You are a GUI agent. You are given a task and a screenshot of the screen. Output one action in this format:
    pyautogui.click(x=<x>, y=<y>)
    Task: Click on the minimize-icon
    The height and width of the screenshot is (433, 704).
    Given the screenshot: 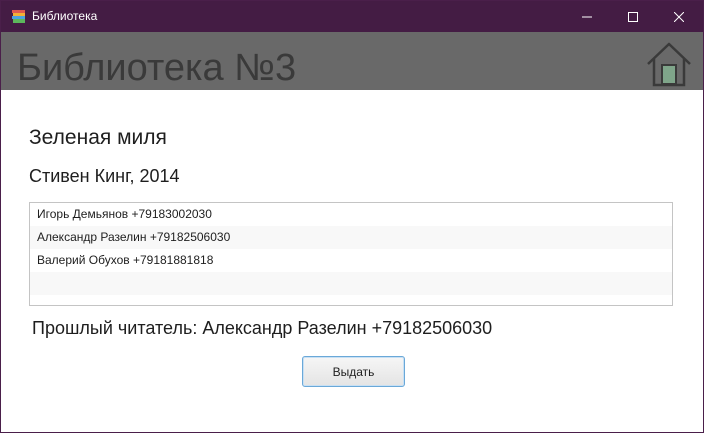 What is the action you would take?
    pyautogui.click(x=587, y=16)
    